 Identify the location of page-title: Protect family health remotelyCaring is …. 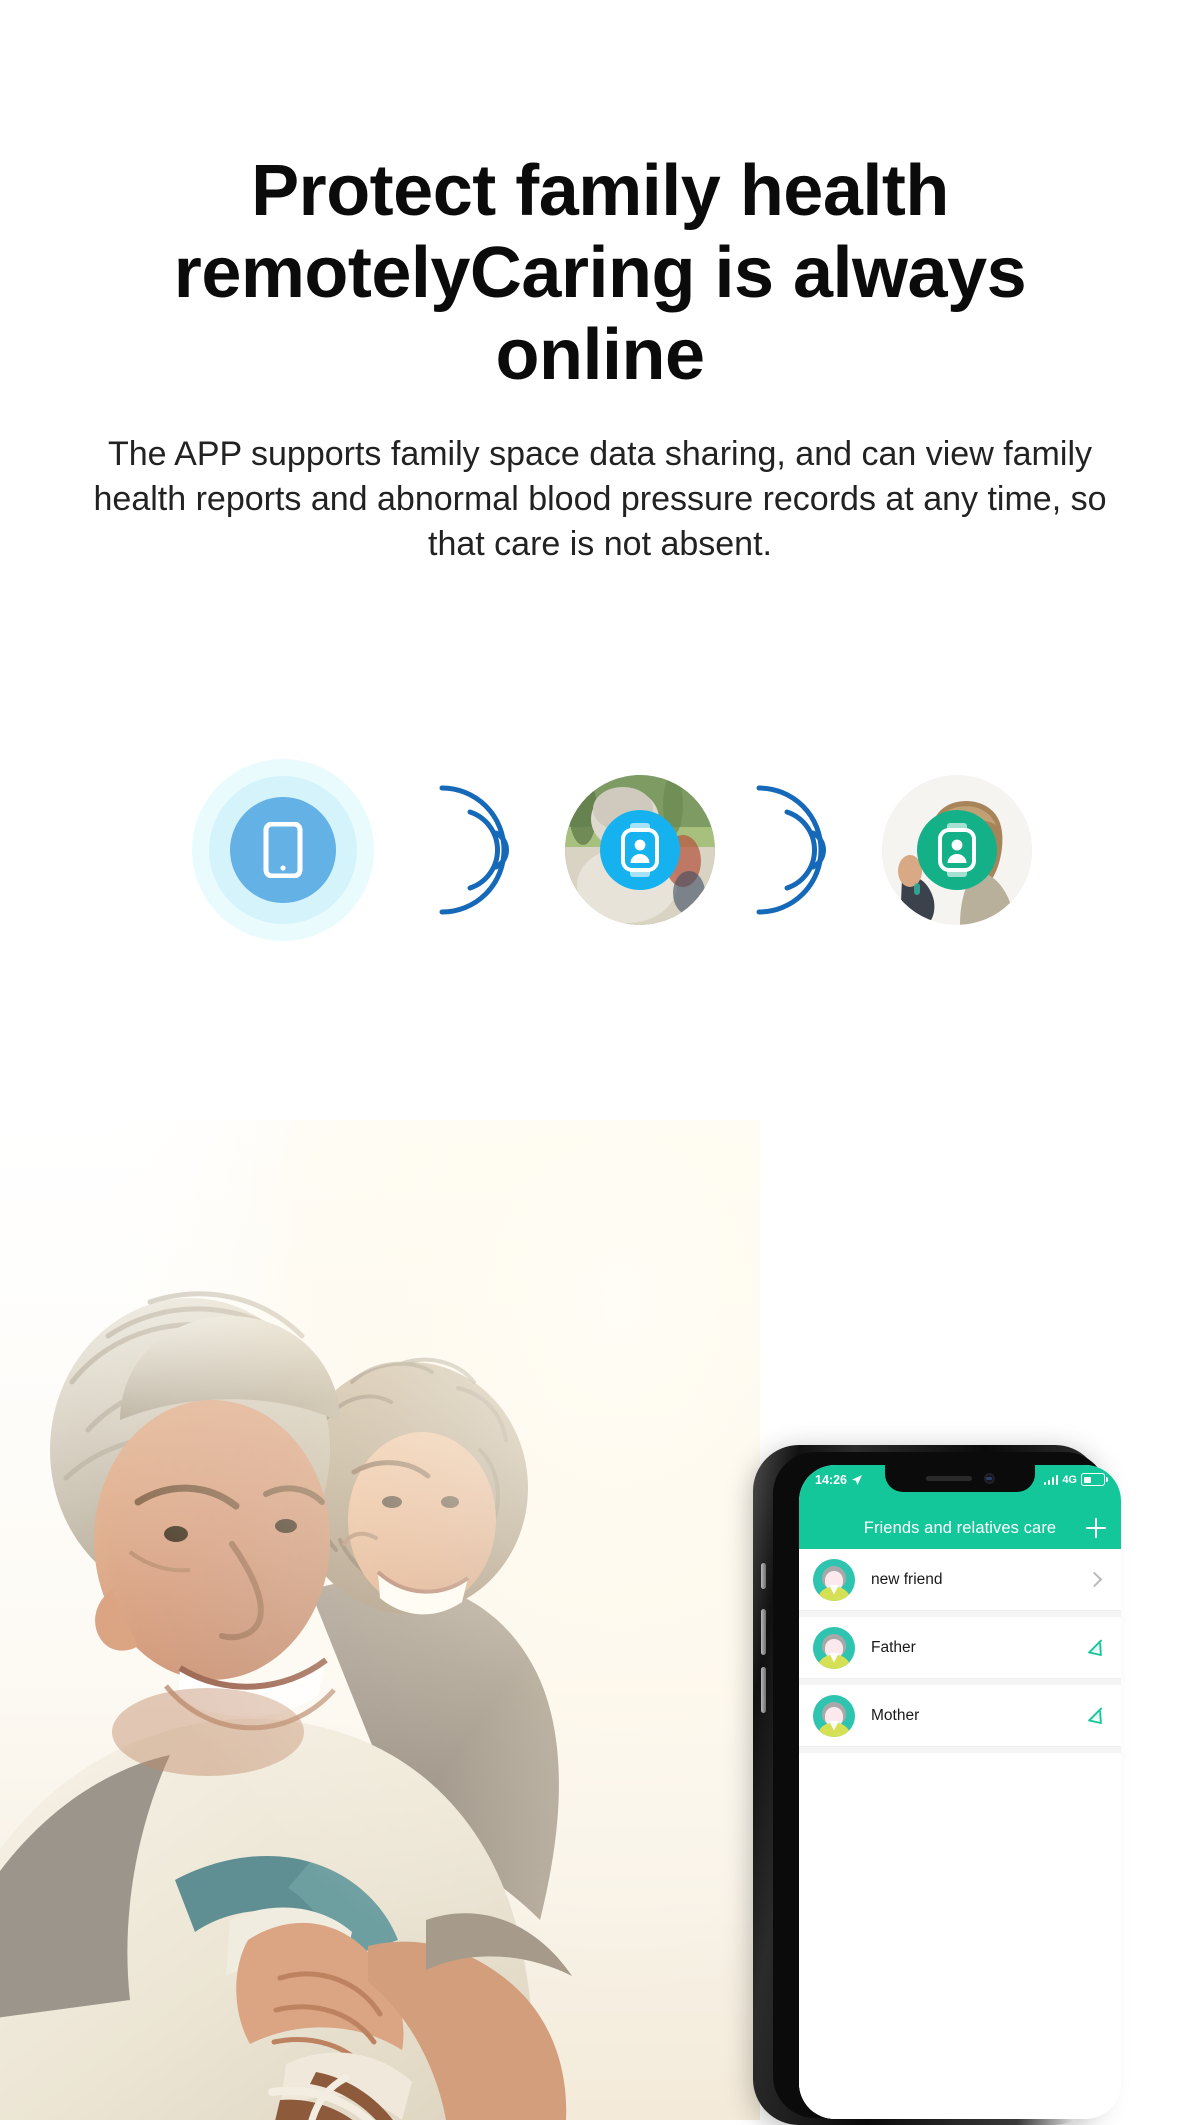
(600, 273).